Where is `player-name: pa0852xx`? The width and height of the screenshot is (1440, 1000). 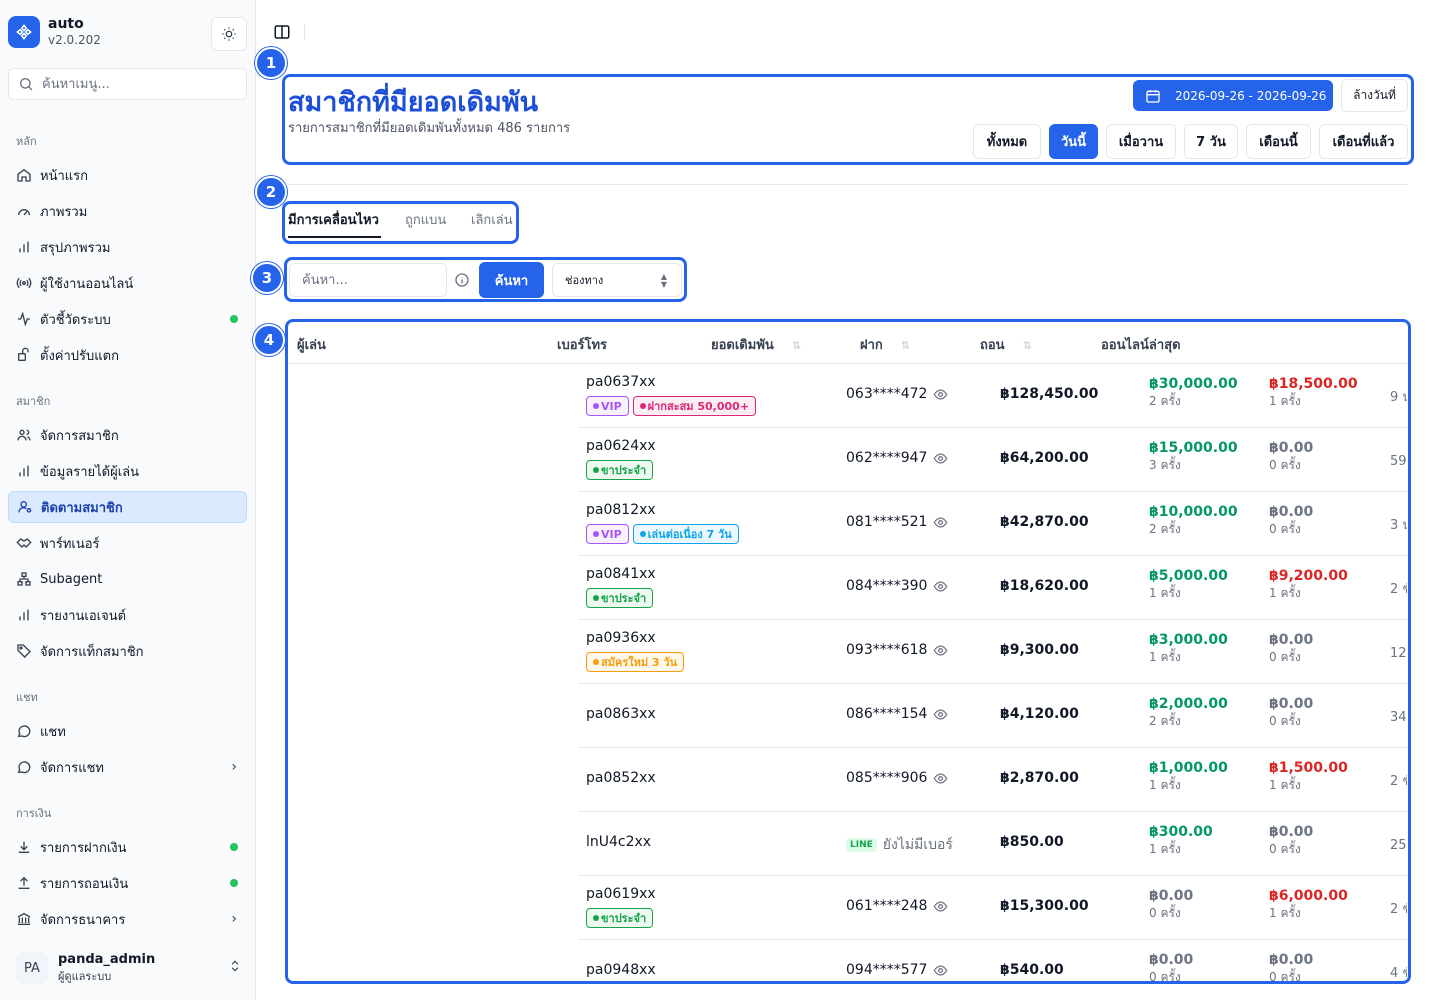
player-name: pa0852xx is located at coordinates (621, 778).